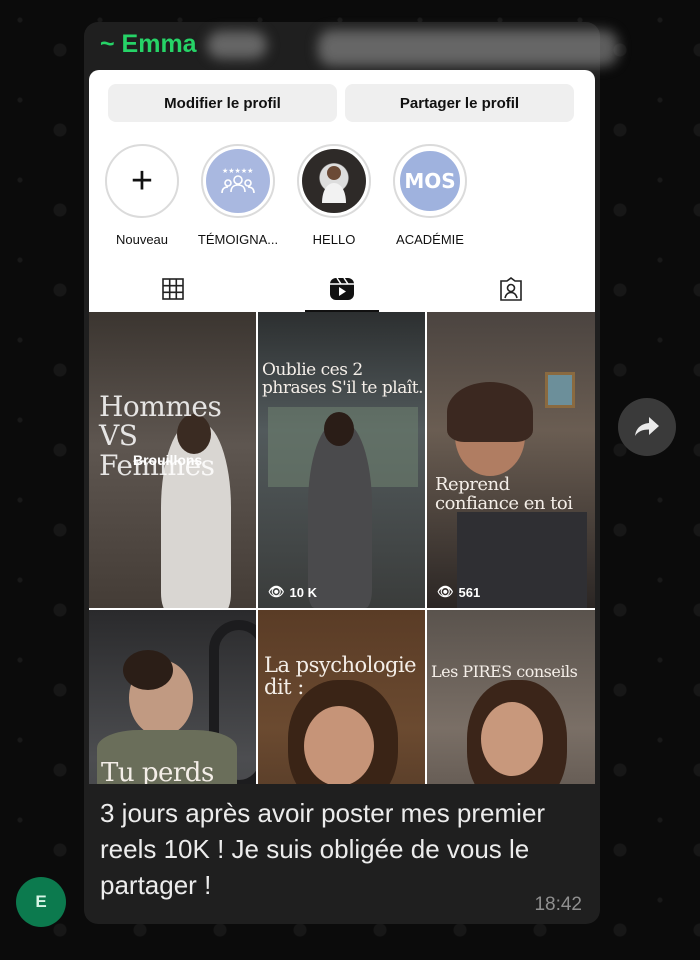  What do you see at coordinates (41, 902) in the screenshot?
I see `sender-avatar: E` at bounding box center [41, 902].